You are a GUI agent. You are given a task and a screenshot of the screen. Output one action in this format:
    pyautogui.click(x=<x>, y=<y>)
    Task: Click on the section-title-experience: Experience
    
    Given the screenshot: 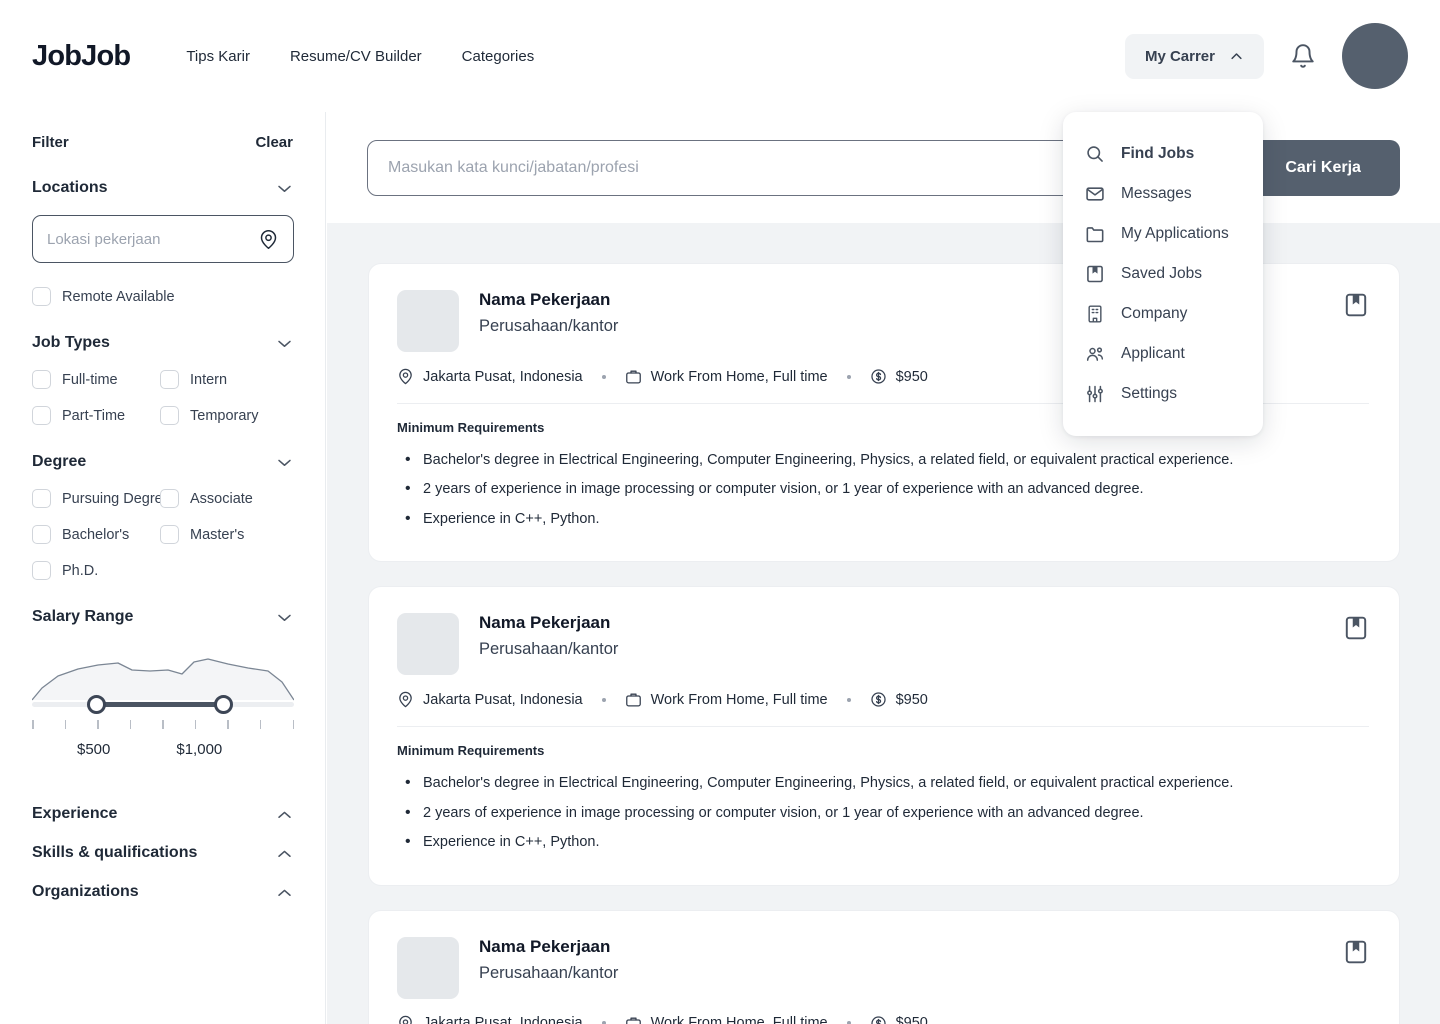 What is the action you would take?
    pyautogui.click(x=75, y=813)
    